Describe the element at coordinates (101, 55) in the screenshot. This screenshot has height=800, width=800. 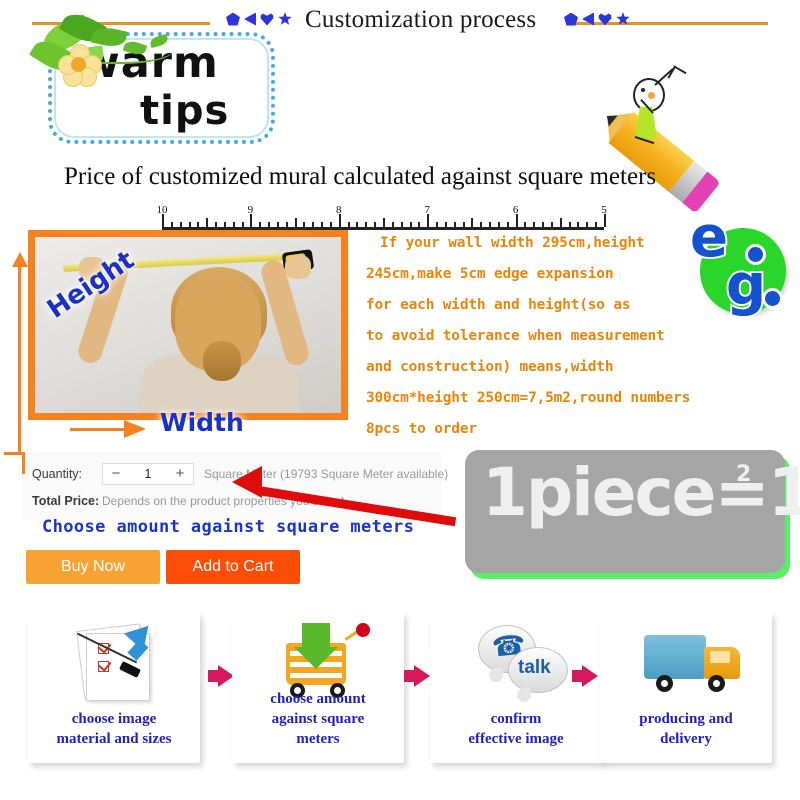
I see `flower-leaves-decoration` at that location.